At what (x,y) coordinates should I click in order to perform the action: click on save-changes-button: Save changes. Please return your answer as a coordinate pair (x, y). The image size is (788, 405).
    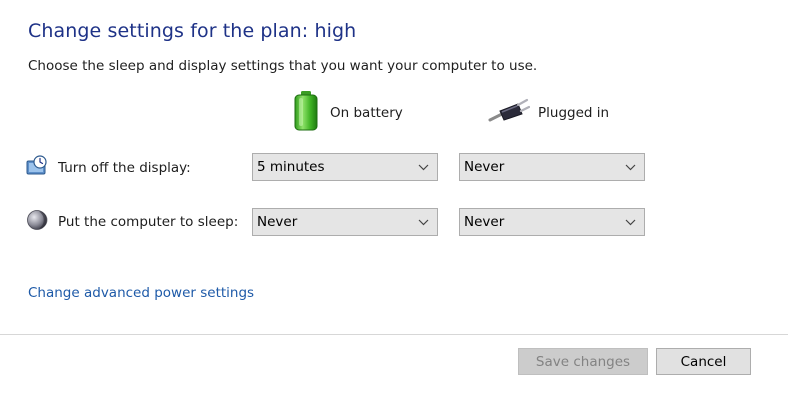
    Looking at the image, I should click on (583, 361).